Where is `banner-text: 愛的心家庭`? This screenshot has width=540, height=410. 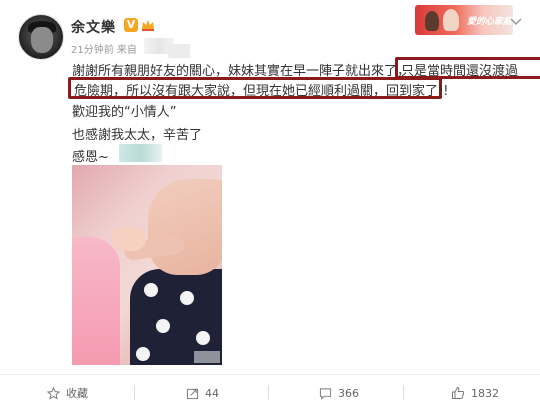 banner-text: 愛的心家庭 is located at coordinates (490, 22).